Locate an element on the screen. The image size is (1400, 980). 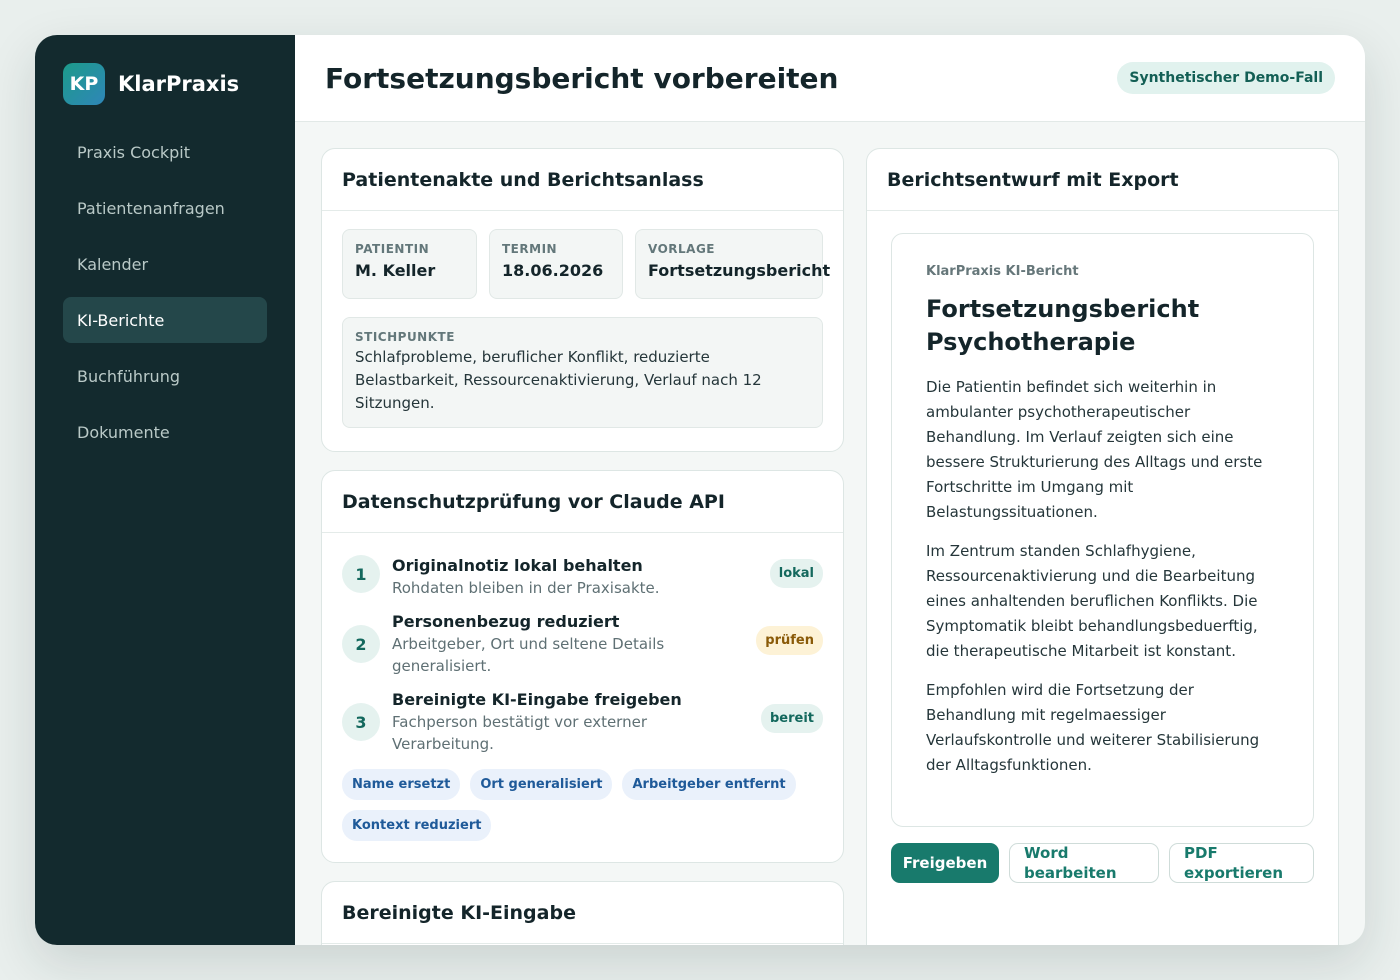
report-kicker: KlarPraxis KI-Bericht is located at coordinates (1002, 271).